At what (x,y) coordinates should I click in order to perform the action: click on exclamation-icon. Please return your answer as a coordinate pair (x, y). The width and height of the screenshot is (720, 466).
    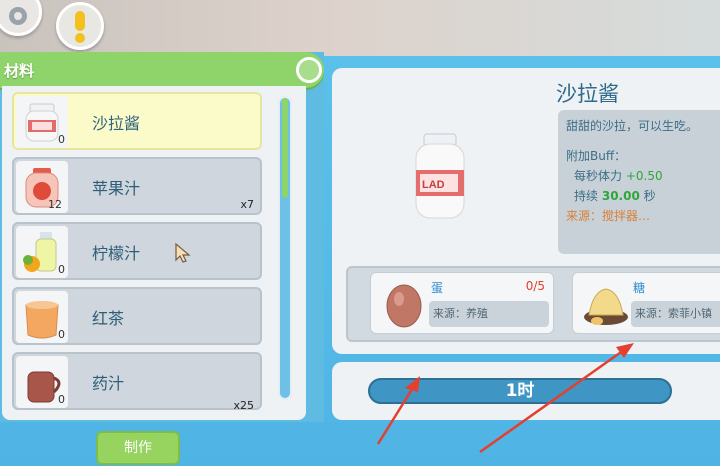
    Looking at the image, I should click on (80, 27).